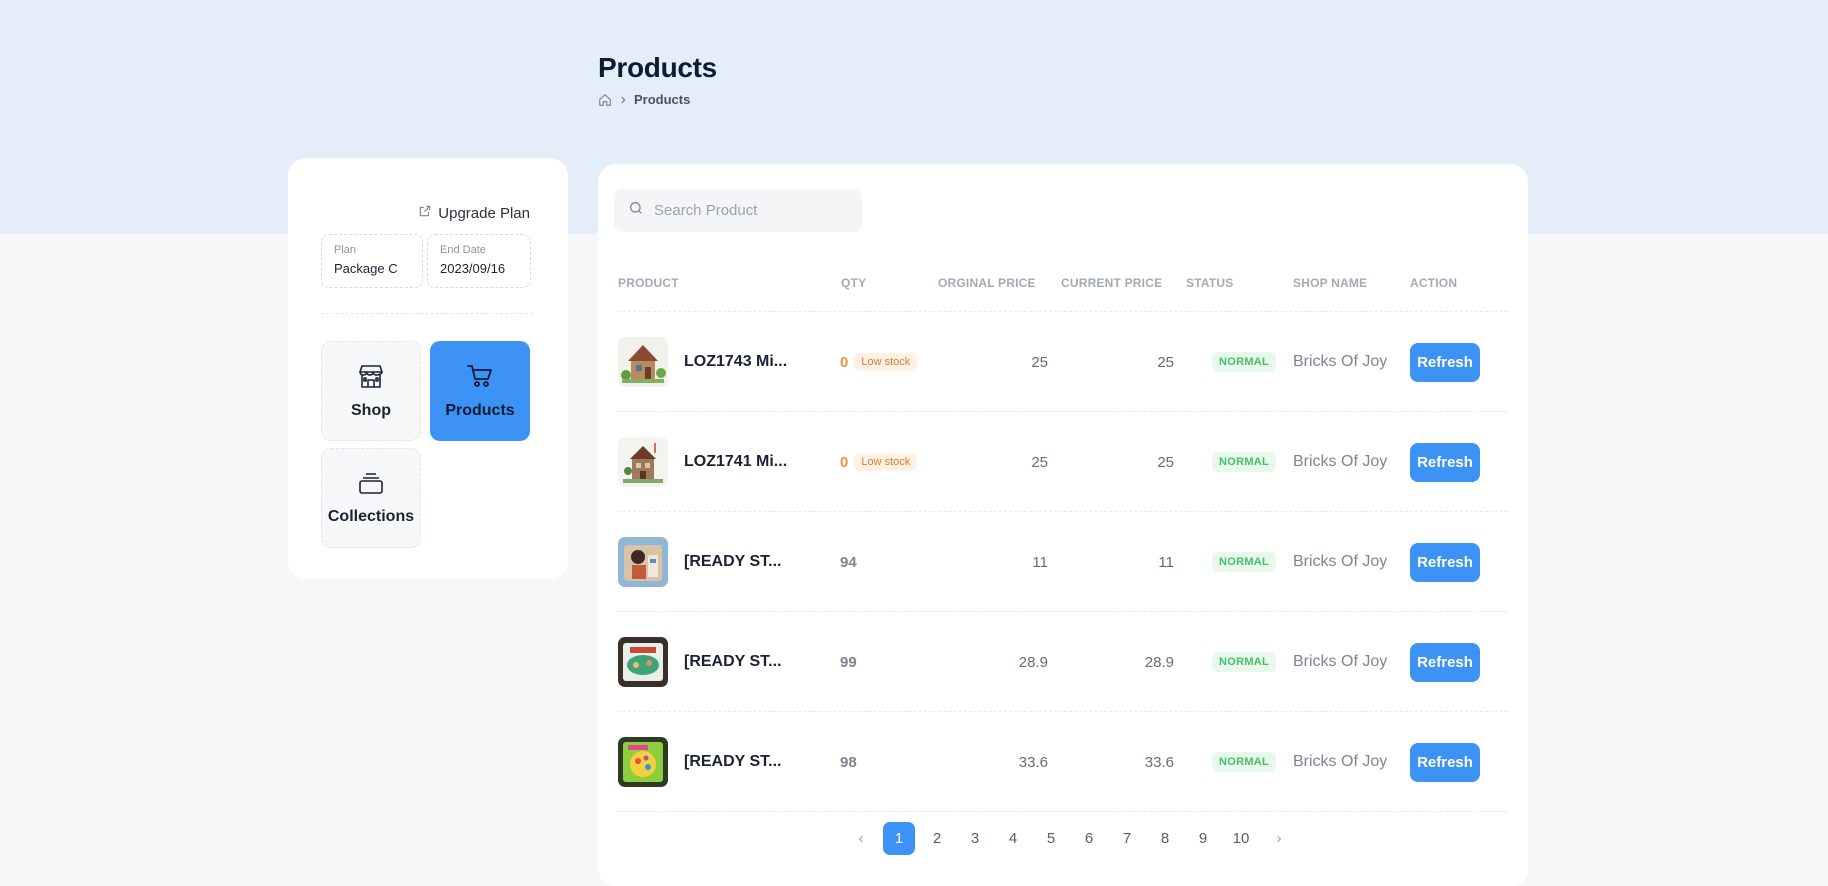  I want to click on cart-icon, so click(480, 378).